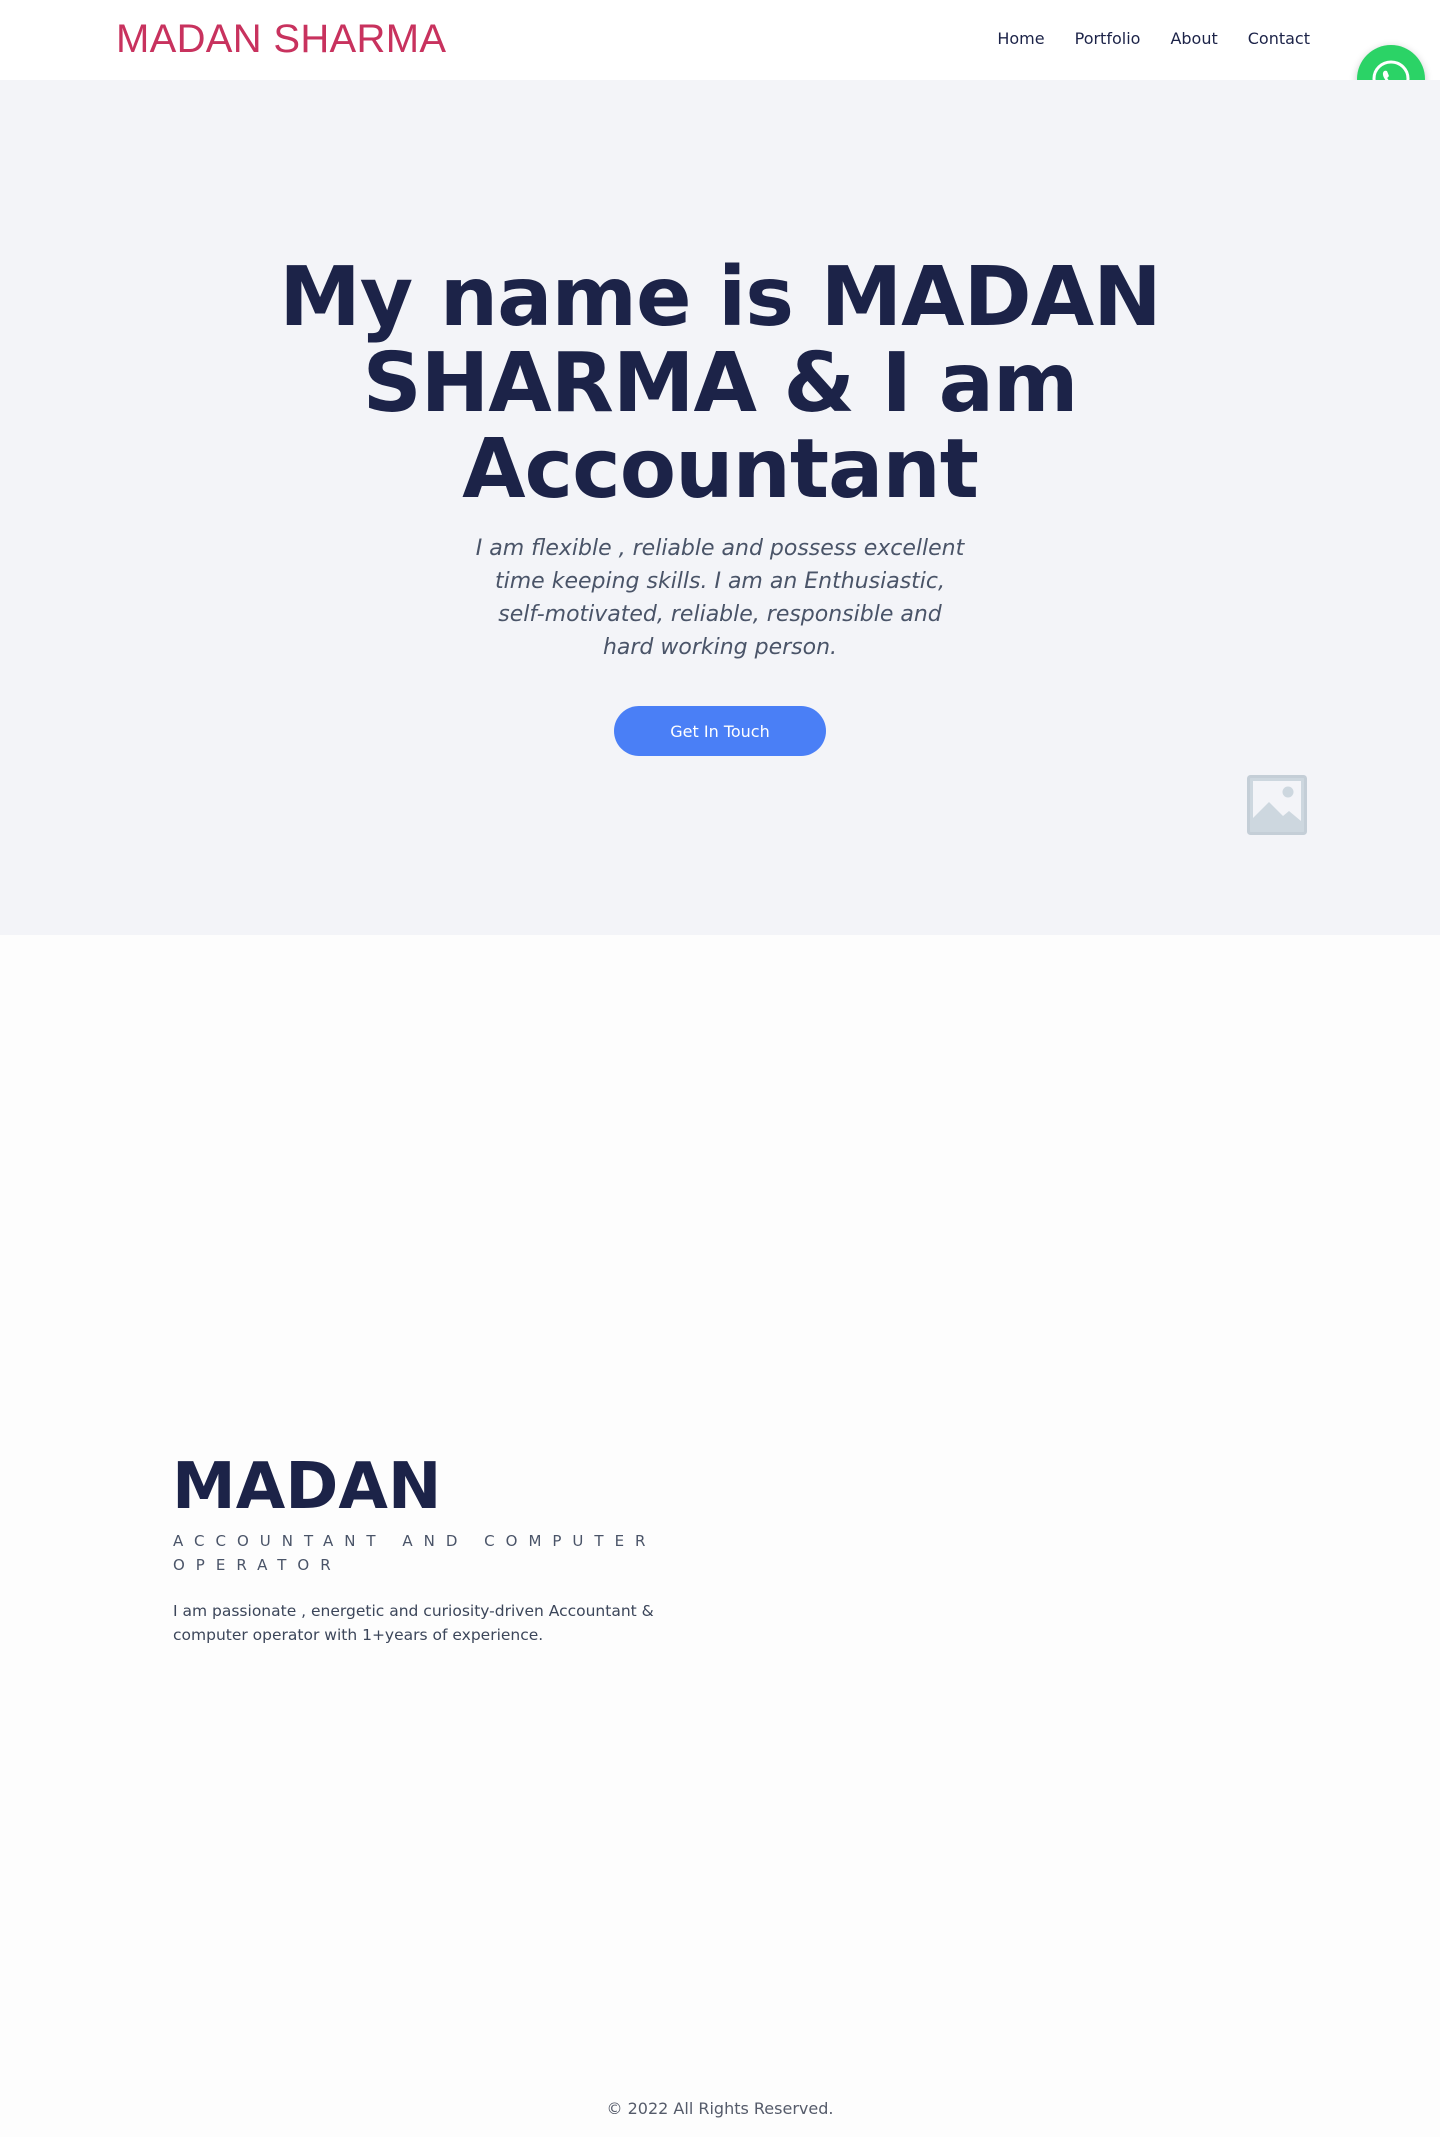 The height and width of the screenshot is (2137, 1440). Describe the element at coordinates (1153, 39) in the screenshot. I see `main-nav: Home Portfolio About Contact` at that location.